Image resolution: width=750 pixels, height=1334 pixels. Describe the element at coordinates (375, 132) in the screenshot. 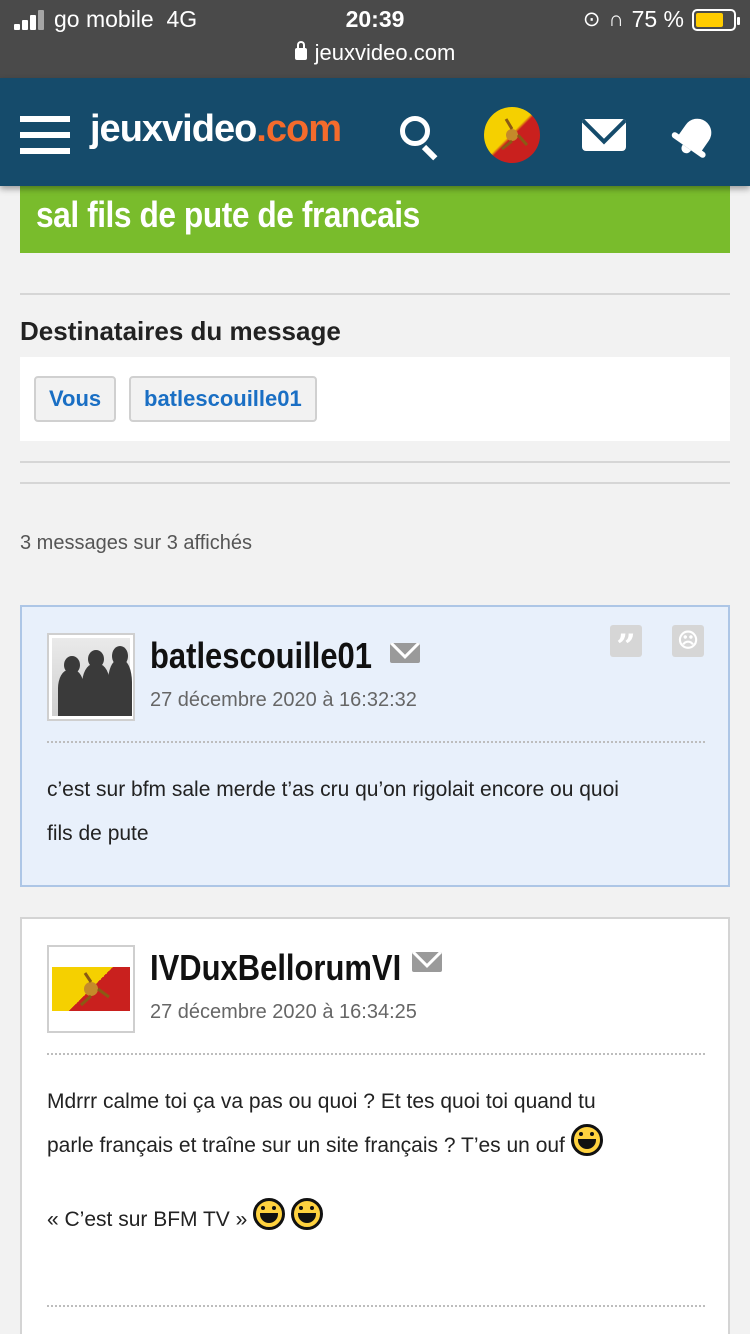

I see `site-header: jeuxvideo.com` at that location.